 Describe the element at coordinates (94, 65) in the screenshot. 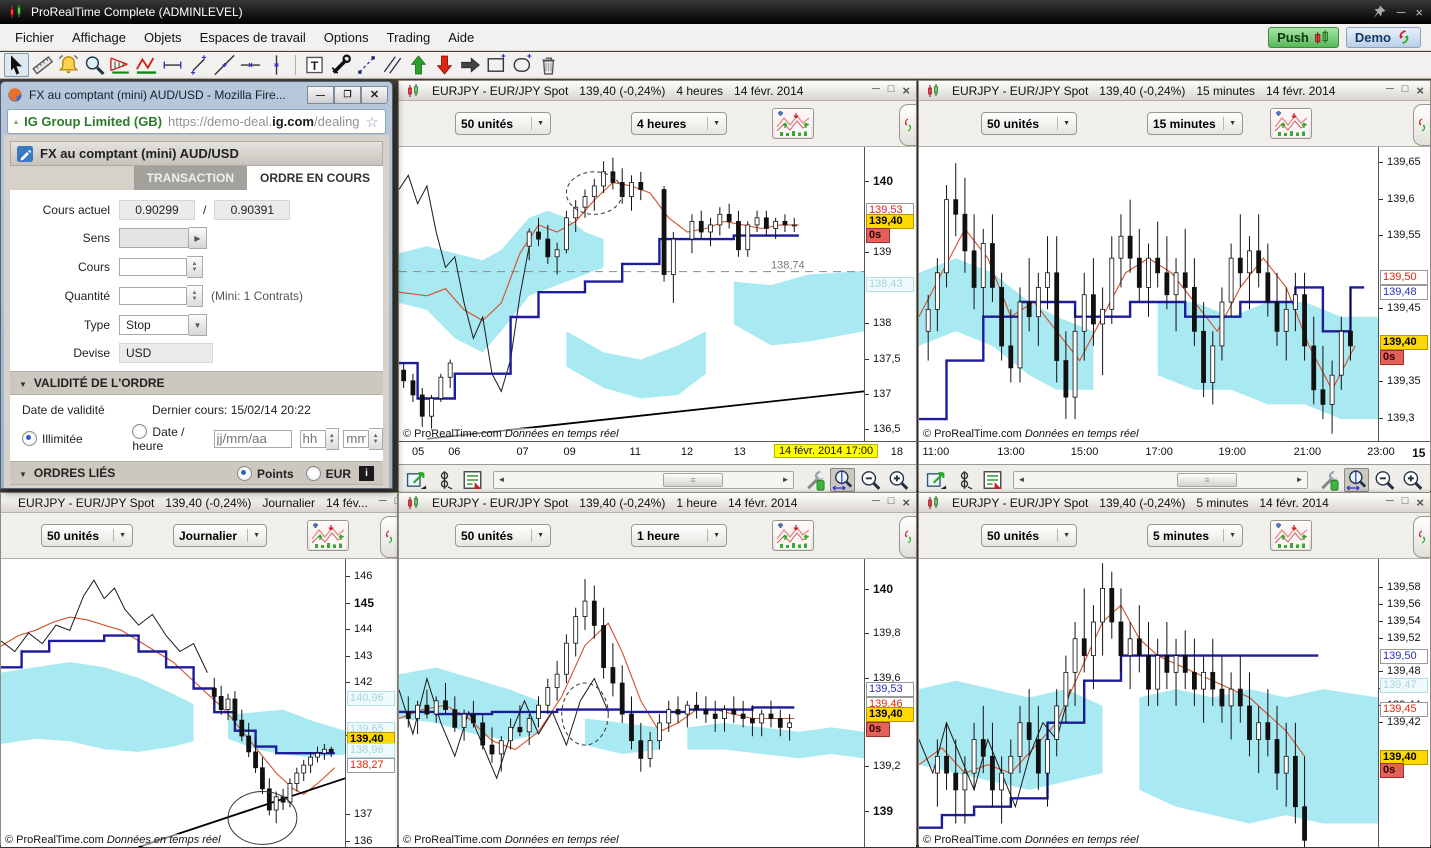

I see `zoom-icon` at that location.